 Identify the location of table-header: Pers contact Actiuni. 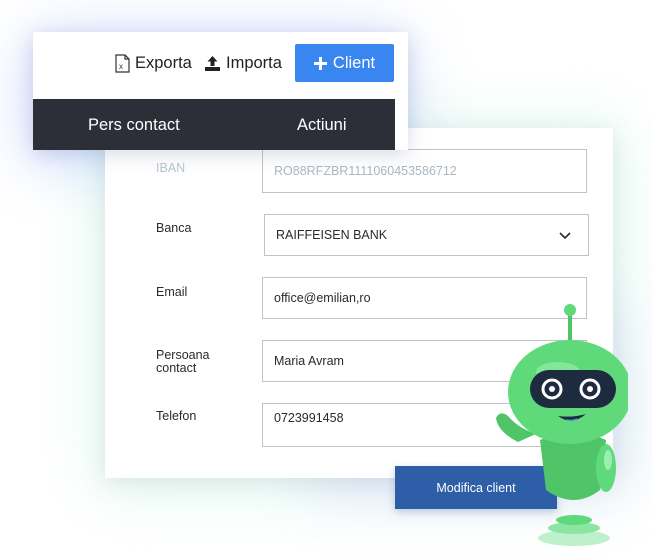
(214, 124).